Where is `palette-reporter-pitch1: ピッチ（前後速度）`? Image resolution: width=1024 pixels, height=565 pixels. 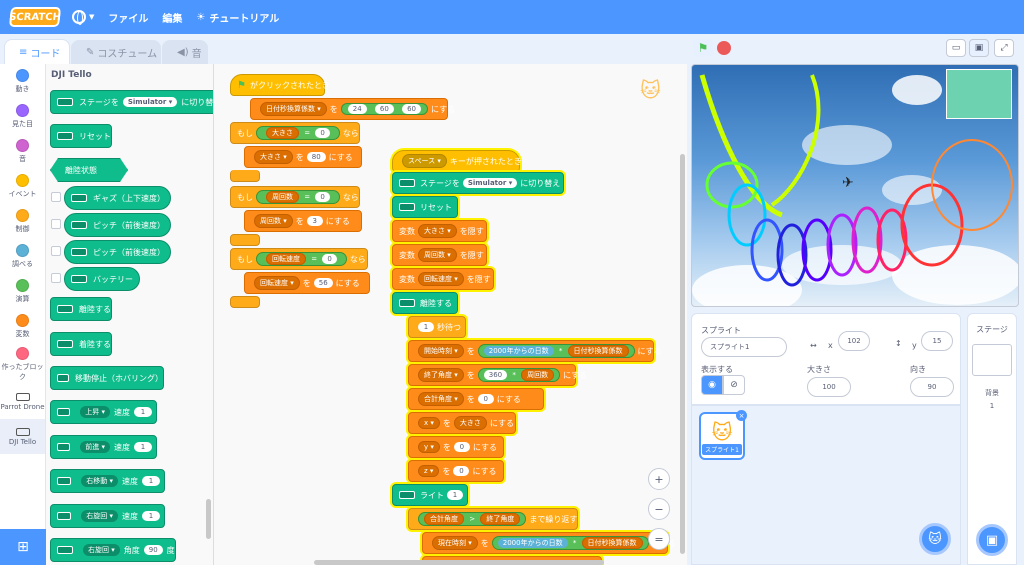 palette-reporter-pitch1: ピッチ（前後速度） is located at coordinates (117, 225).